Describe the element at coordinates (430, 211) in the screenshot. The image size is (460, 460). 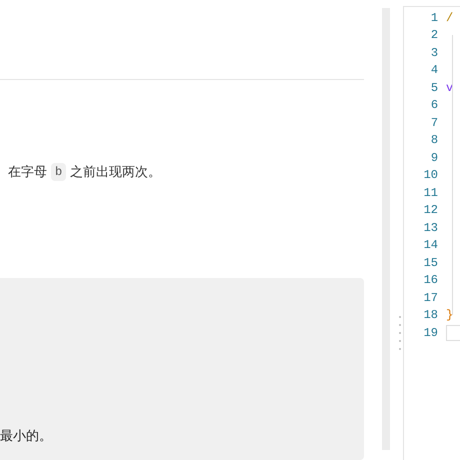
I see `line-number: 12` at that location.